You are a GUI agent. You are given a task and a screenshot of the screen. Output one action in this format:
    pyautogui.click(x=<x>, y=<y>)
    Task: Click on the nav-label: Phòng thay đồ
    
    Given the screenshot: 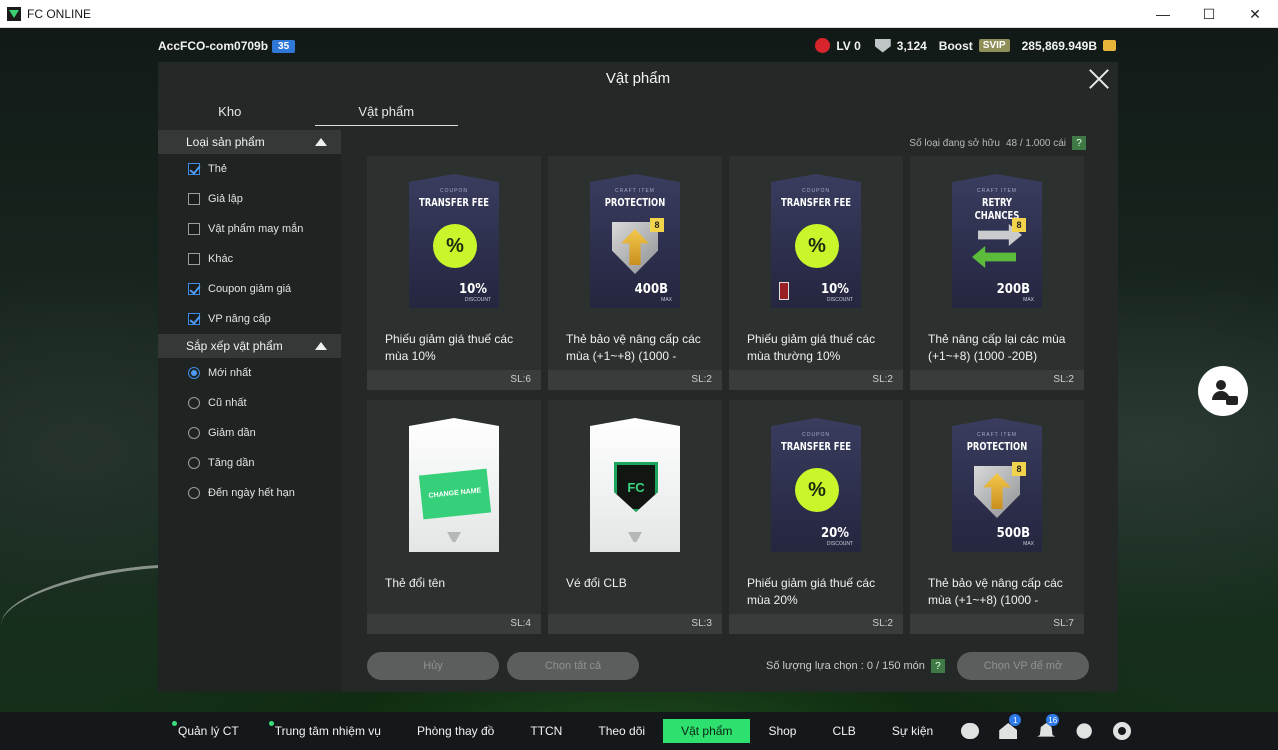 What is the action you would take?
    pyautogui.click(x=455, y=731)
    